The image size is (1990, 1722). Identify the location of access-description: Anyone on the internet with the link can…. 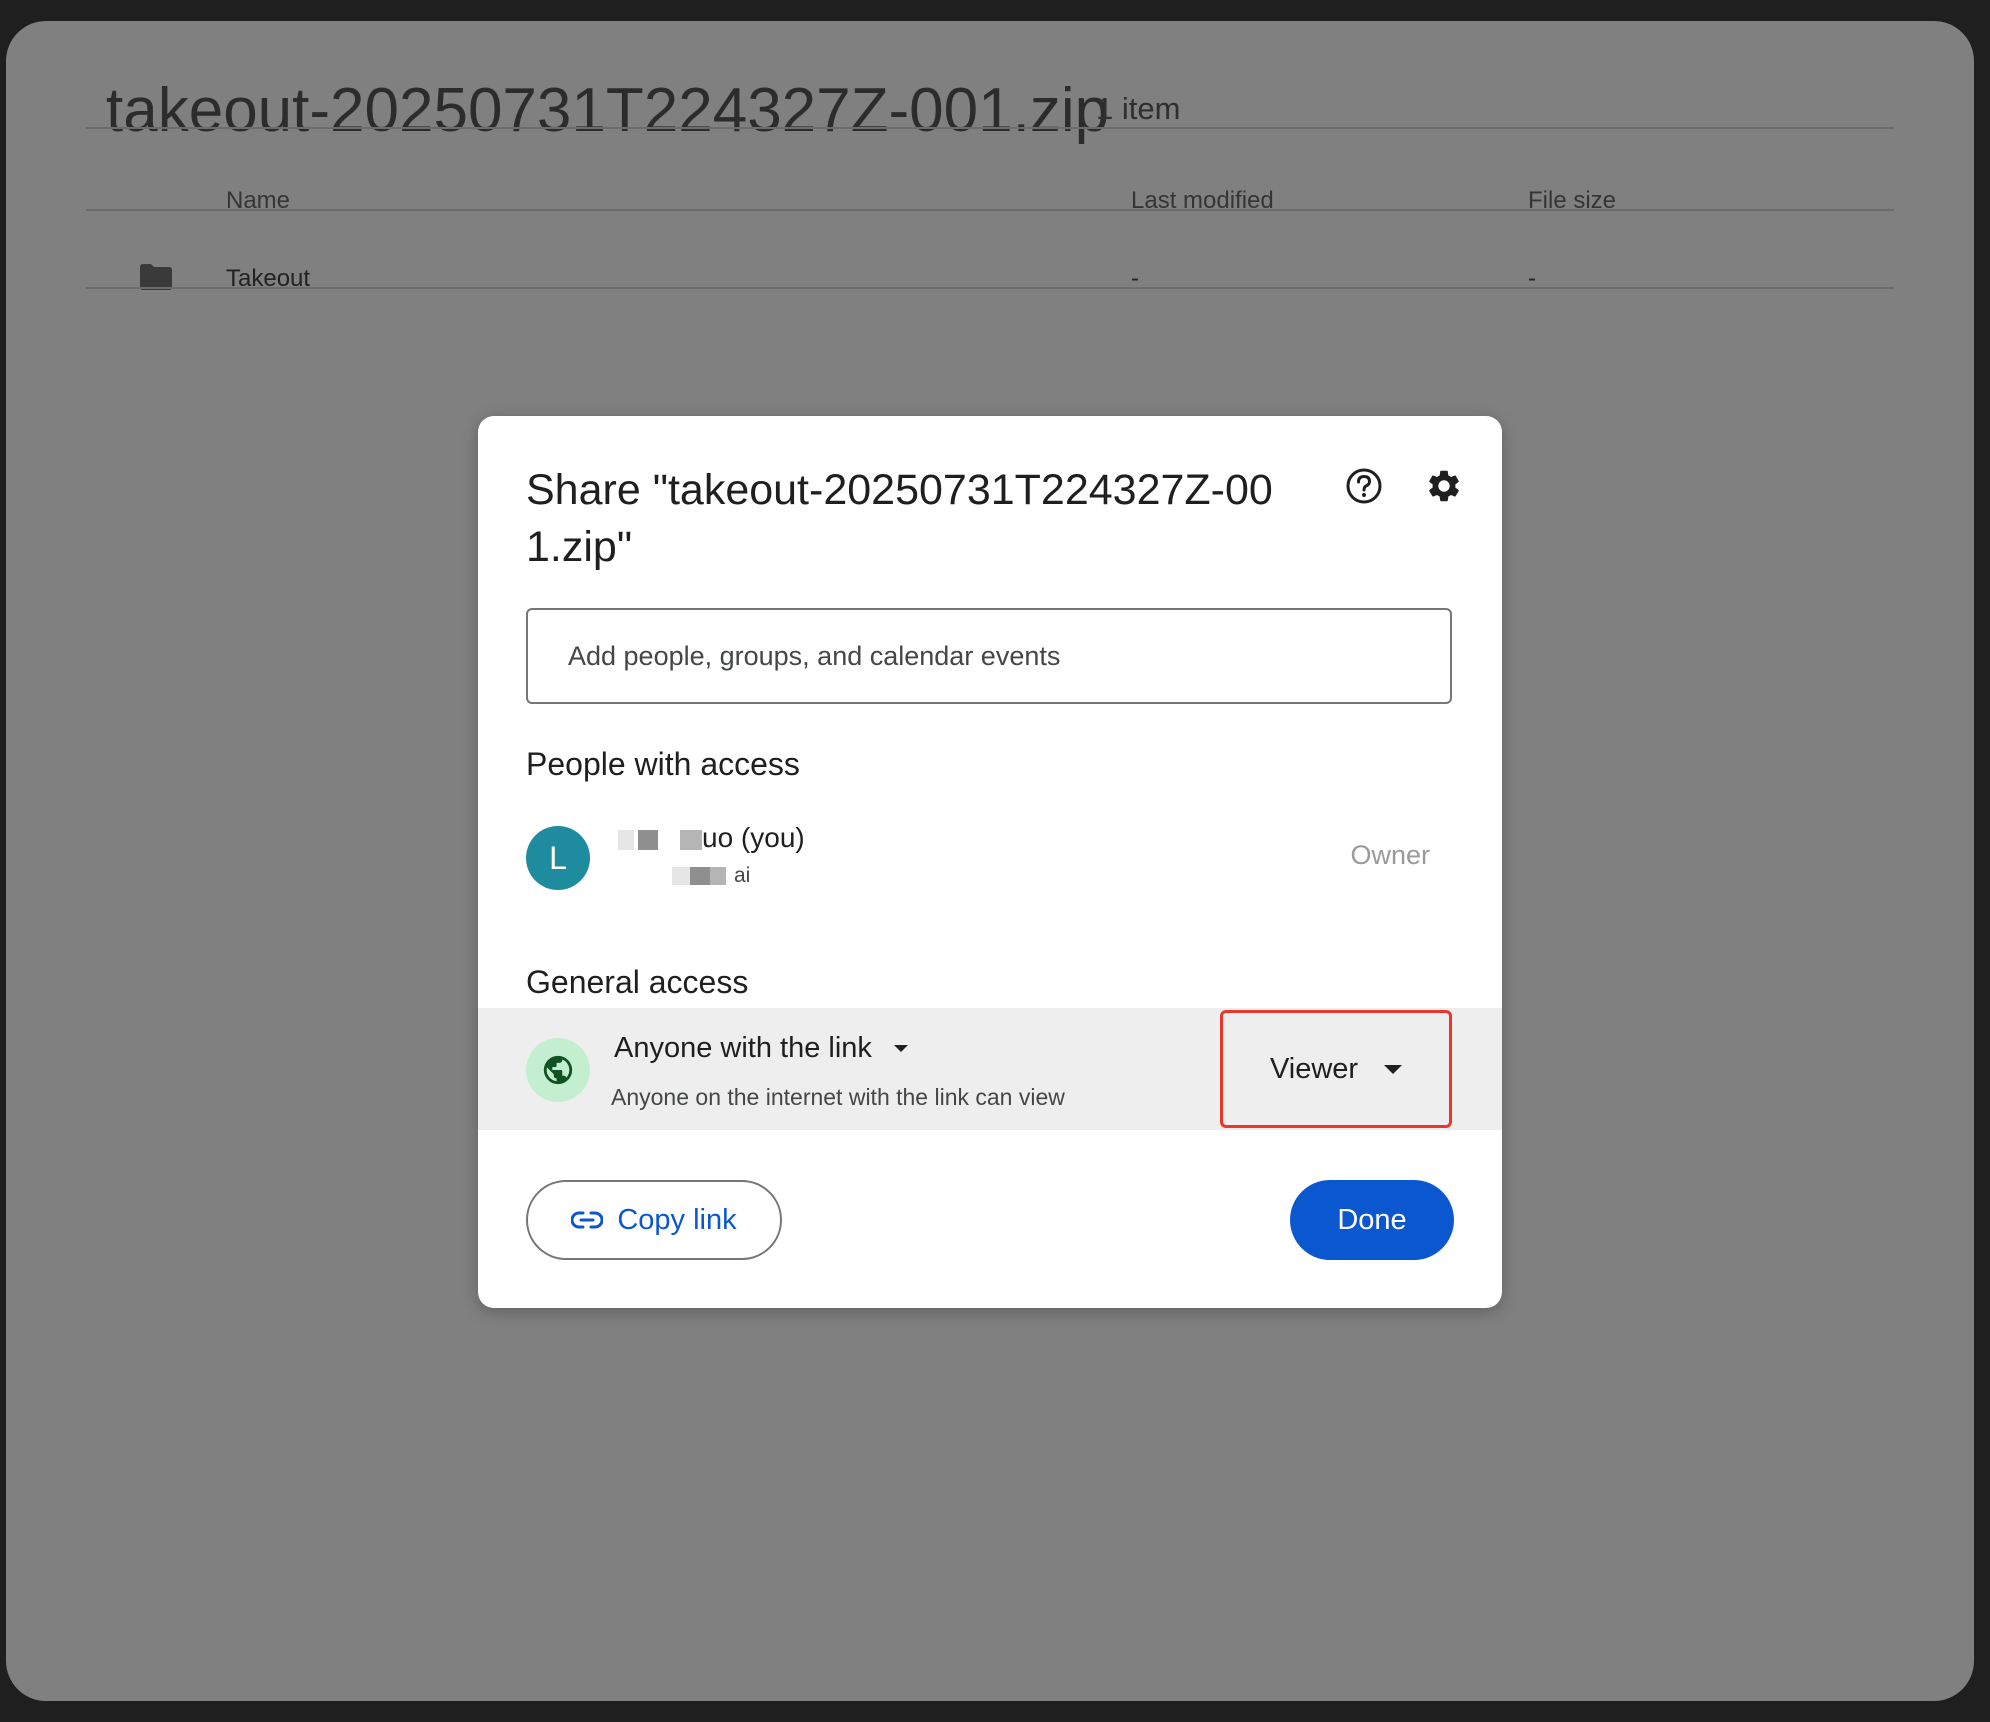
(838, 1097).